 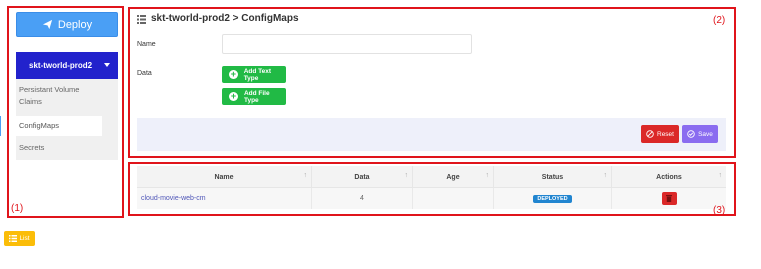 What do you see at coordinates (13, 238) in the screenshot?
I see `list-icon` at bounding box center [13, 238].